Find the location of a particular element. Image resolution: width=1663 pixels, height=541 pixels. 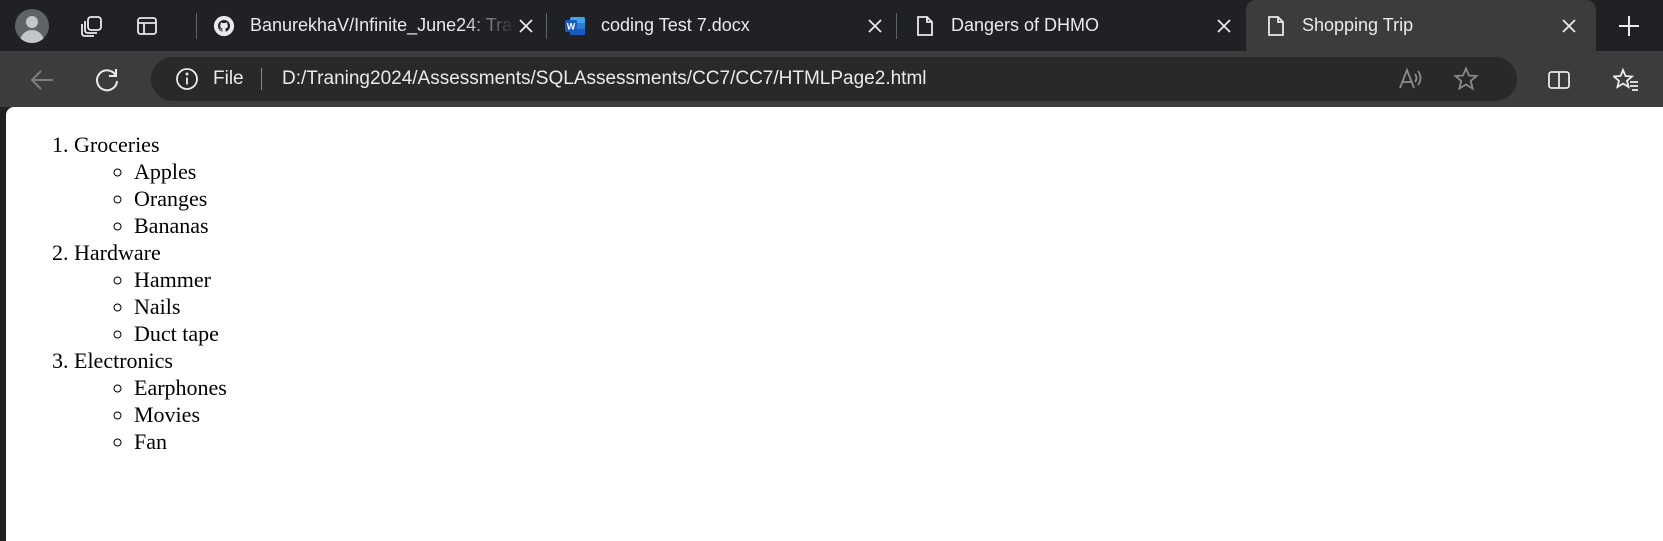

favorite-star-icon is located at coordinates (1466, 79).